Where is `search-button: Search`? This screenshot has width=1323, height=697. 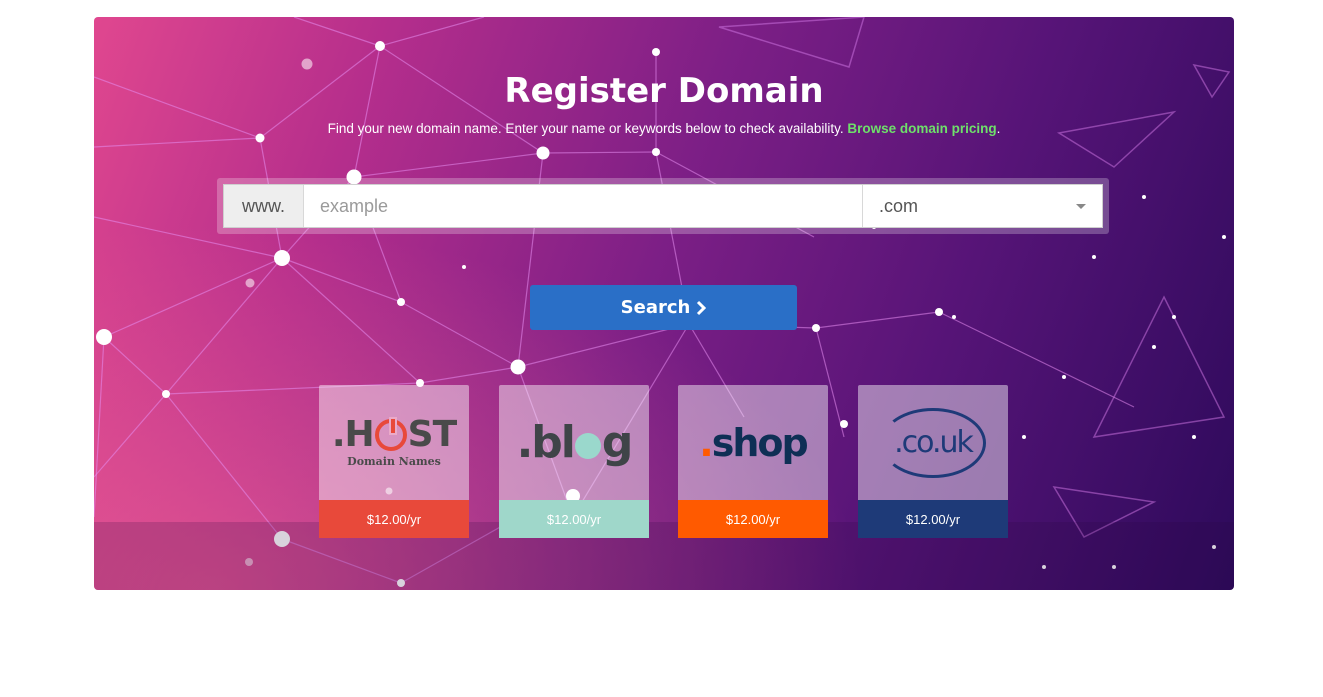
search-button: Search is located at coordinates (663, 307).